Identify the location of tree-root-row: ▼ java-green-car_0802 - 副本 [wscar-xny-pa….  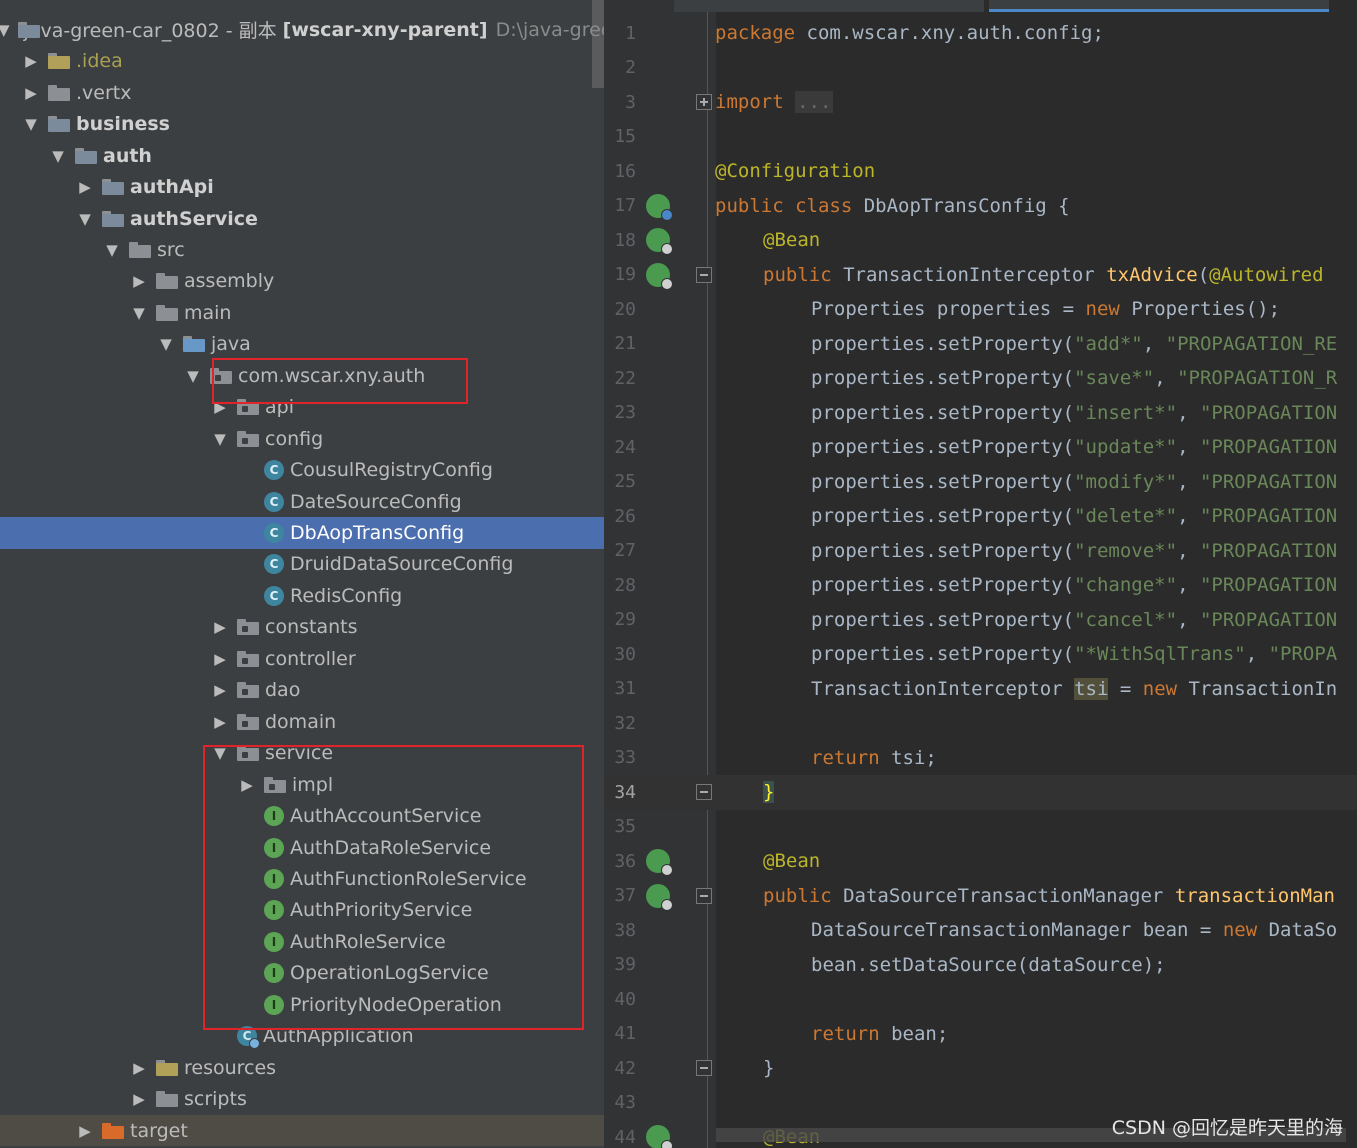
(302, 30).